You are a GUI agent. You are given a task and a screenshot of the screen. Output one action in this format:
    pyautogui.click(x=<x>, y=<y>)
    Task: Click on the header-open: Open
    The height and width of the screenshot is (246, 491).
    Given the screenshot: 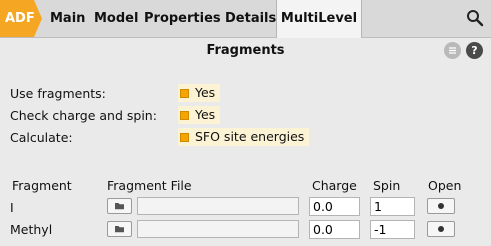 What is the action you would take?
    pyautogui.click(x=445, y=185)
    